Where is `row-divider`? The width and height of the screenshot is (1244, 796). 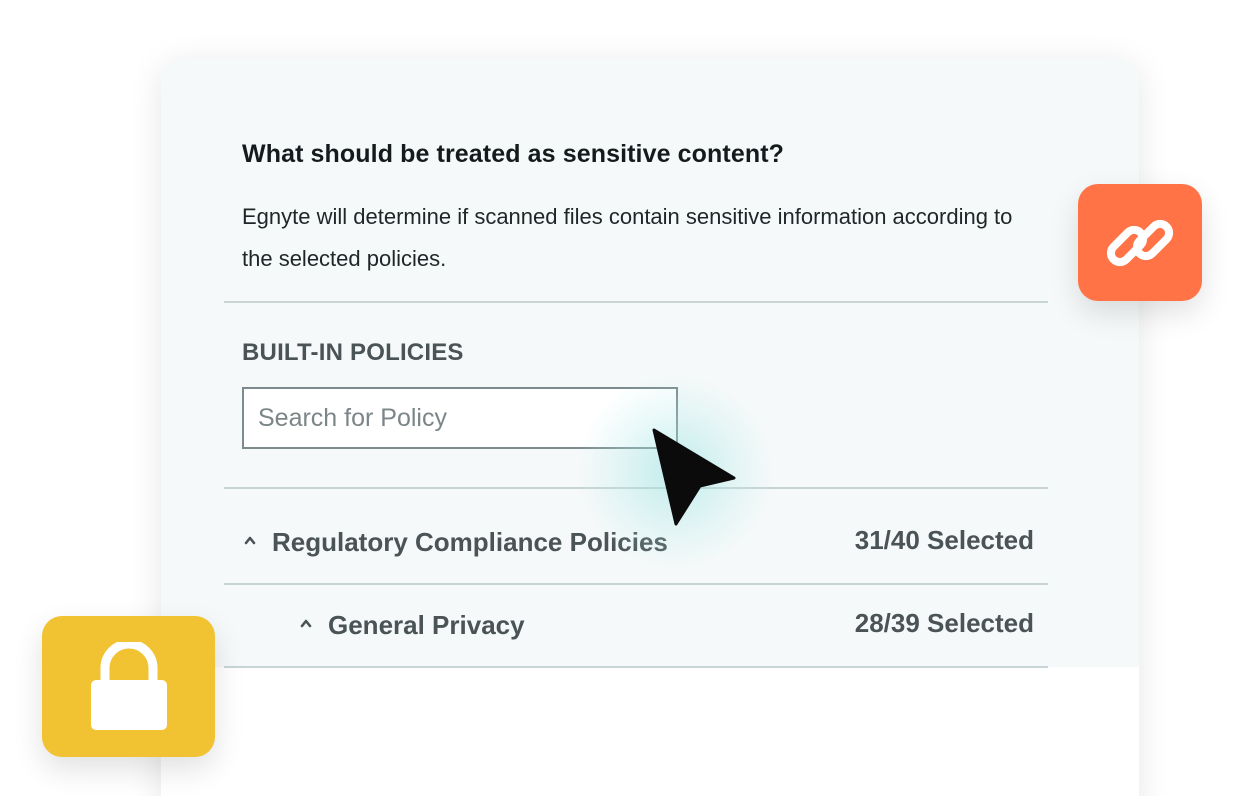 row-divider is located at coordinates (636, 667).